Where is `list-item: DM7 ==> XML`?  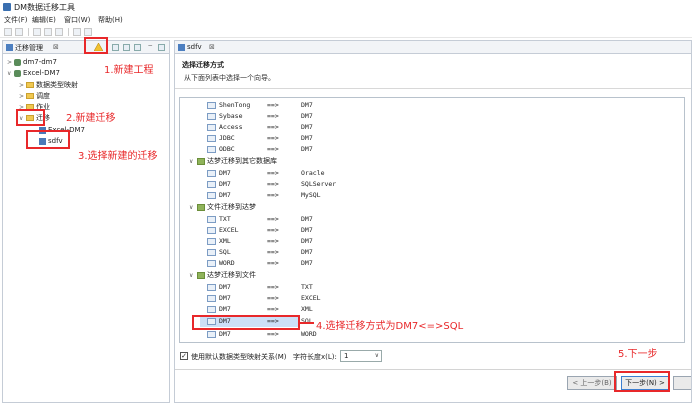
list-item: DM7 ==> XML is located at coordinates (260, 309).